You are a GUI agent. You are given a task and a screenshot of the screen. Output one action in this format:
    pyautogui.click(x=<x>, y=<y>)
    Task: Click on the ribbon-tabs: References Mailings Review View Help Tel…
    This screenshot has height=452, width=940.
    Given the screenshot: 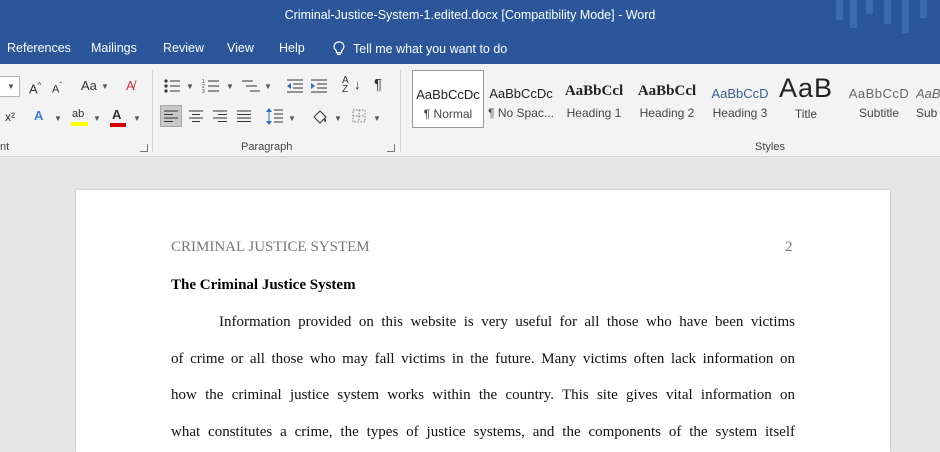 What is the action you would take?
    pyautogui.click(x=470, y=48)
    